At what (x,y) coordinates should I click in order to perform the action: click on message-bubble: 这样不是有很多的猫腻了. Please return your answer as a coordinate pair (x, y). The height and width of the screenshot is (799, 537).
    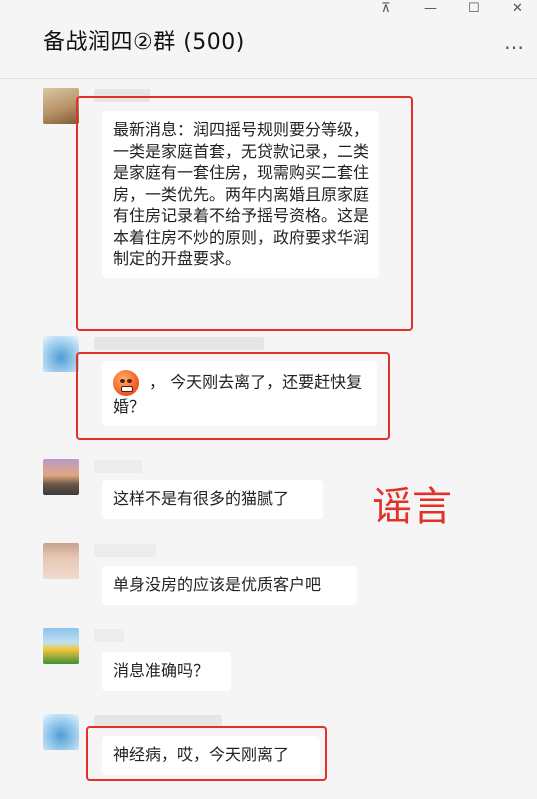
    Looking at the image, I should click on (212, 499).